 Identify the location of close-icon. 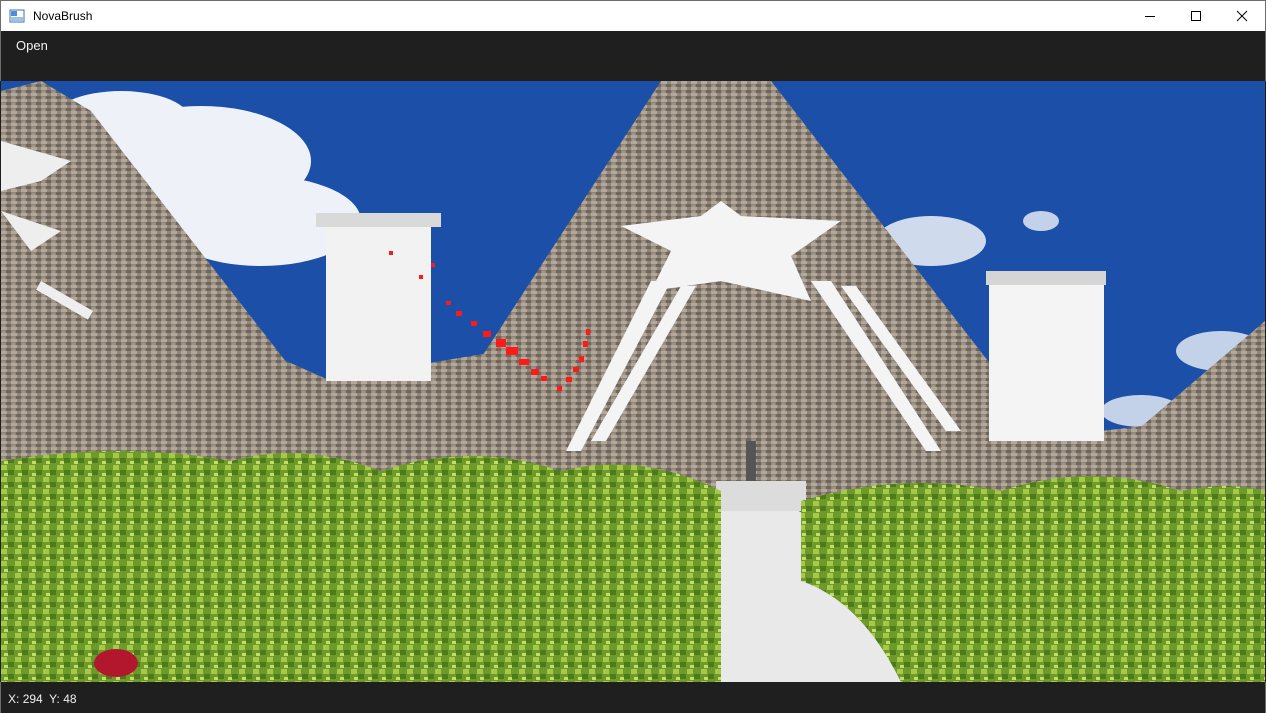
(1242, 16).